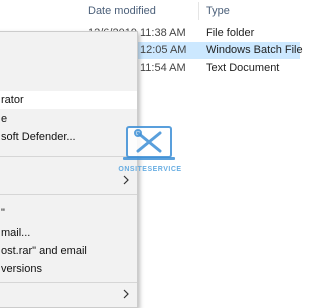 This screenshot has height=308, width=320. Describe the element at coordinates (12, 100) in the screenshot. I see `menu-item-label: rator` at that location.